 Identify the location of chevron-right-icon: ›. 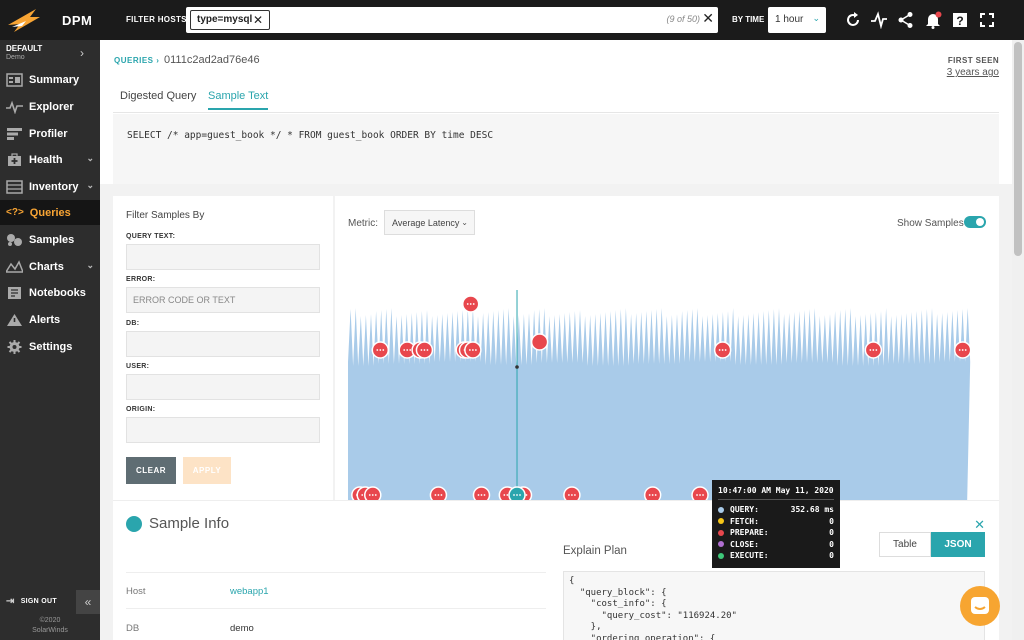
(82, 53).